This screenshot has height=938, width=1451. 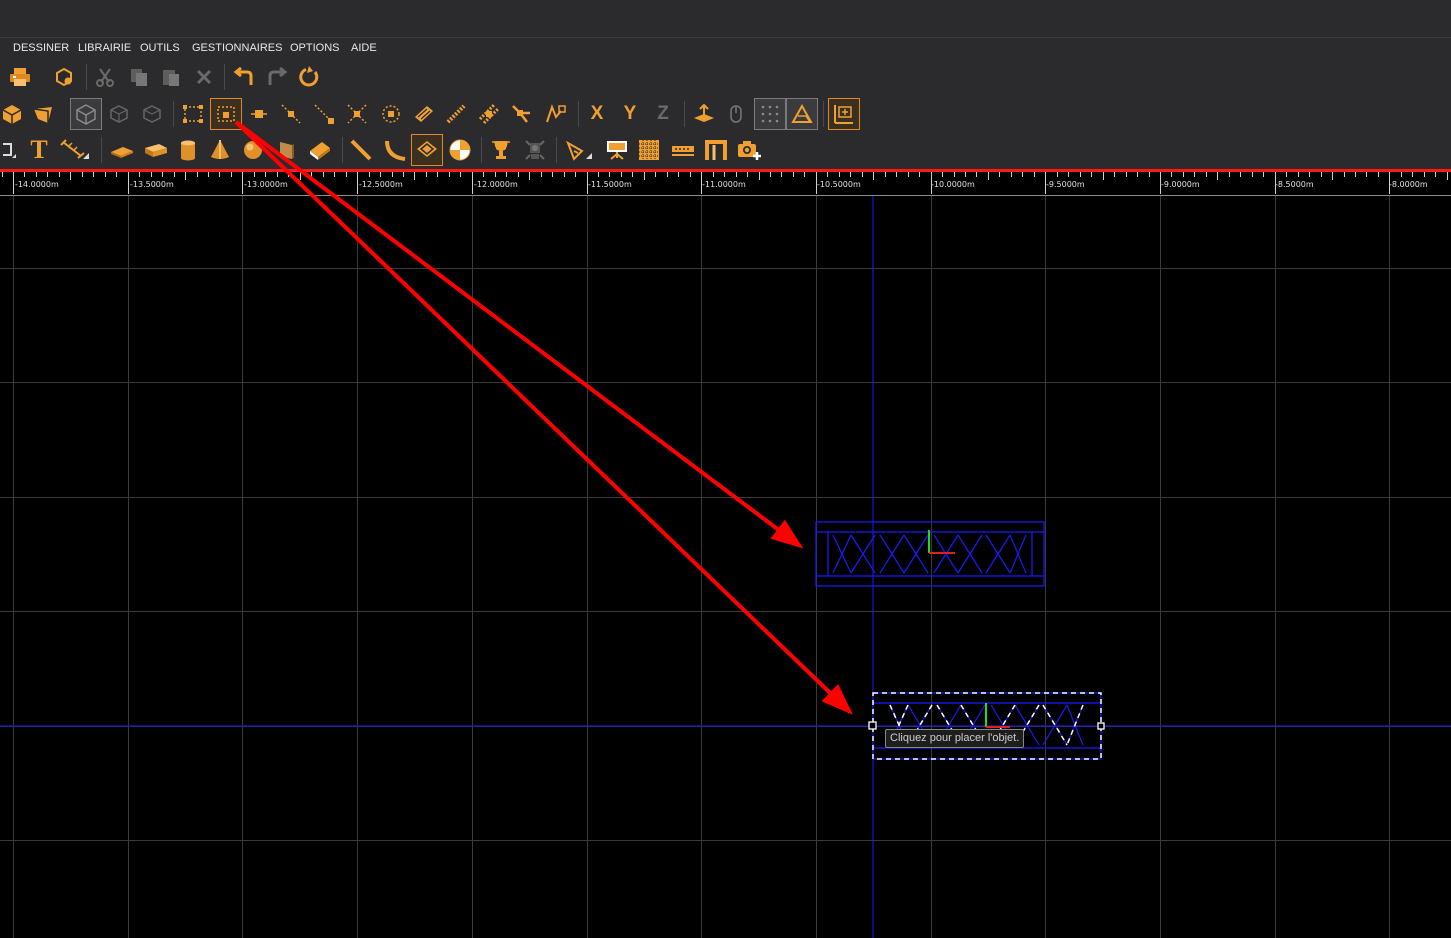 I want to click on view-wire-icon, so click(x=152, y=114).